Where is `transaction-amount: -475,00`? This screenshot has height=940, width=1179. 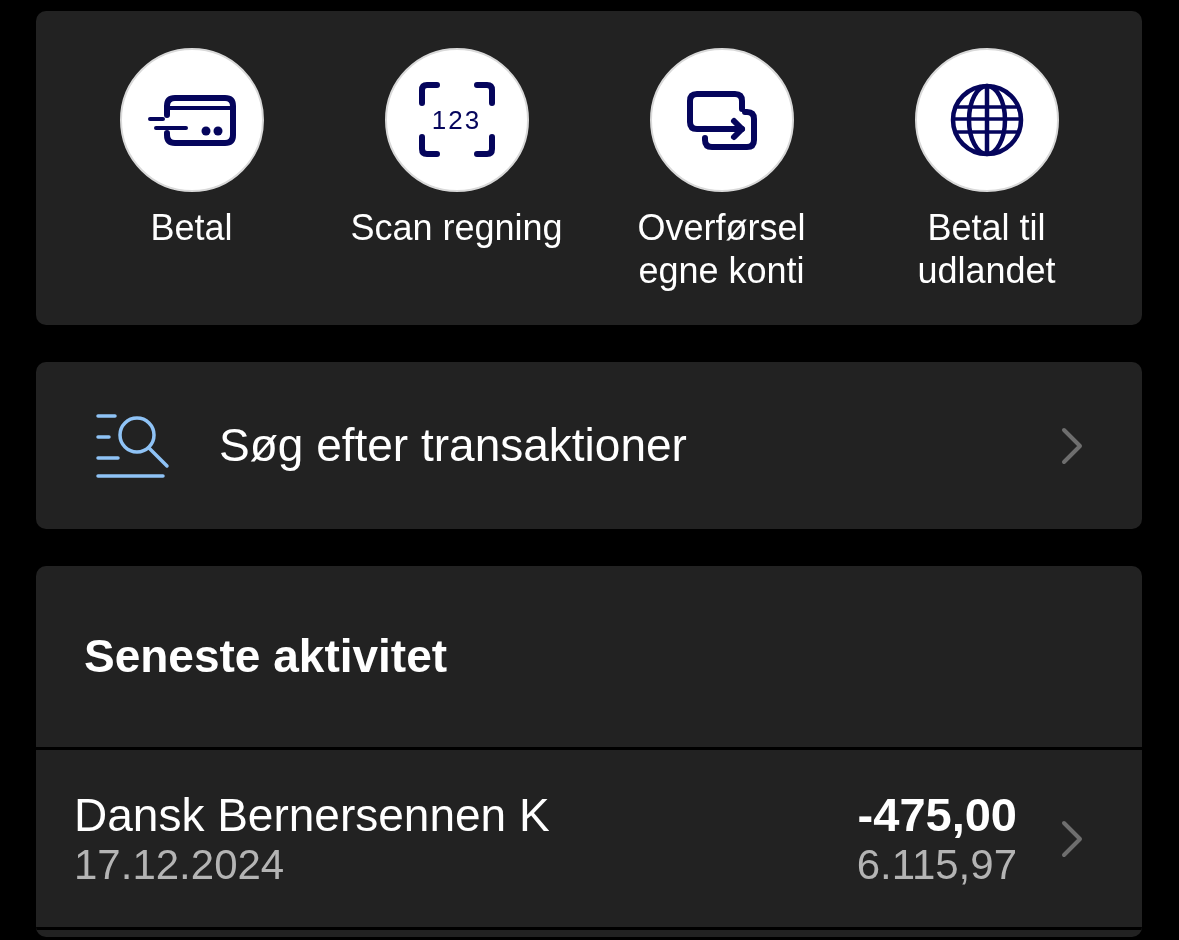
transaction-amount: -475,00 is located at coordinates (937, 814).